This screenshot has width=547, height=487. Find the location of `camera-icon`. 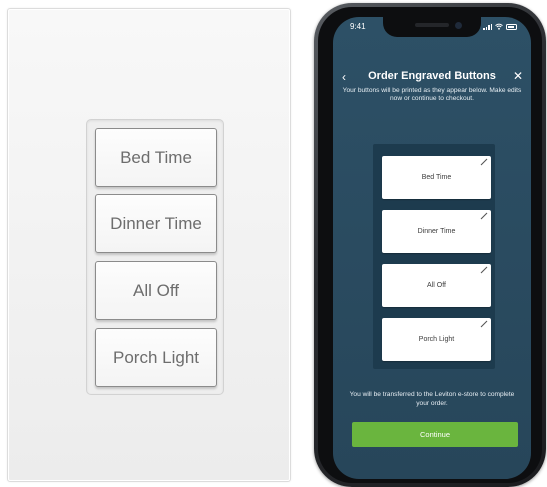

camera-icon is located at coordinates (458, 25).